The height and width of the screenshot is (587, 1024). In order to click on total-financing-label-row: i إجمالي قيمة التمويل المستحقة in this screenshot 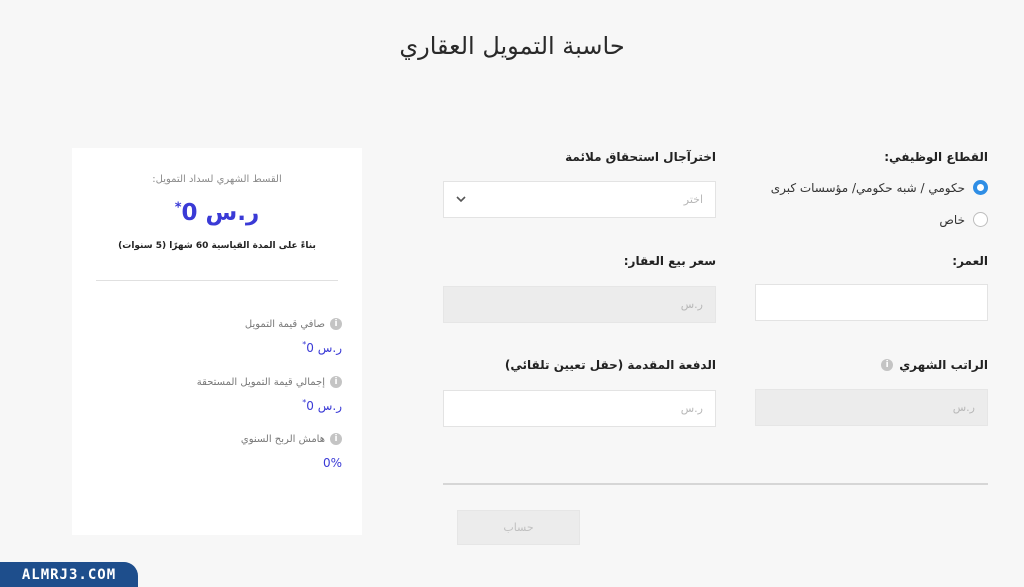, I will do `click(269, 382)`.